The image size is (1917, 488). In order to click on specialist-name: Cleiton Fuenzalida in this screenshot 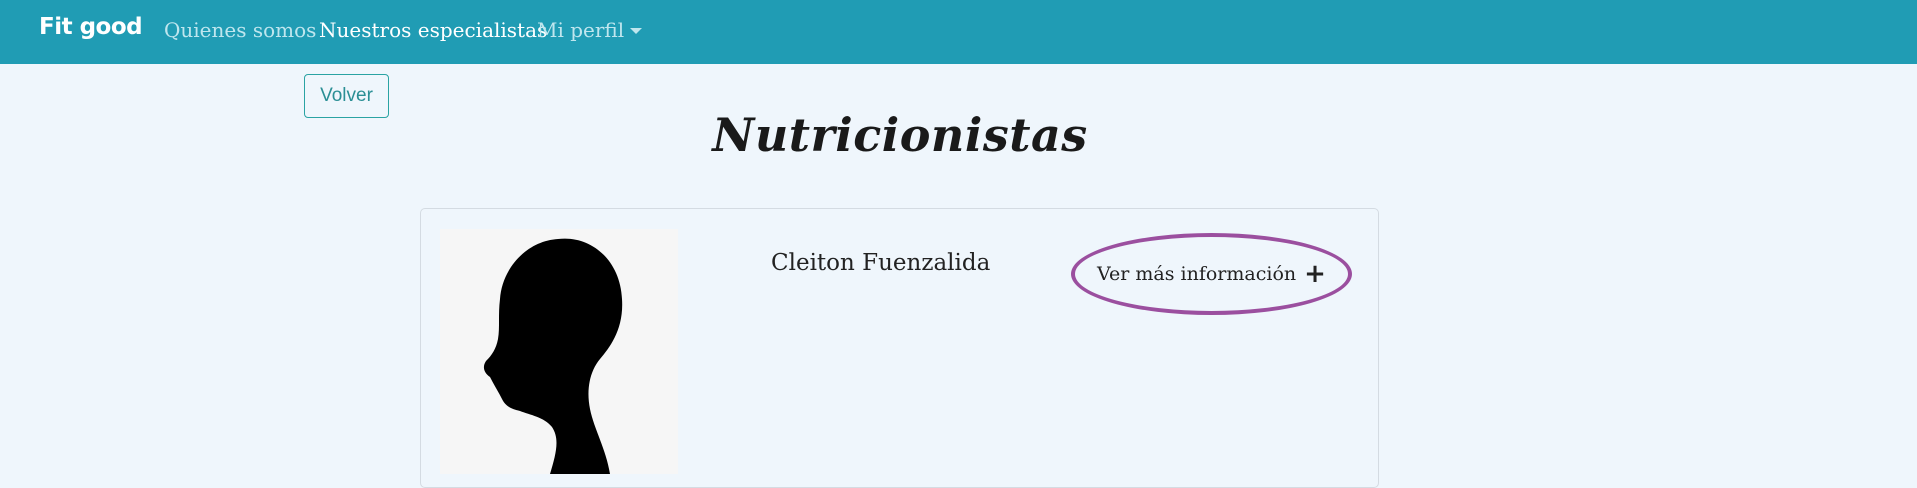, I will do `click(881, 263)`.